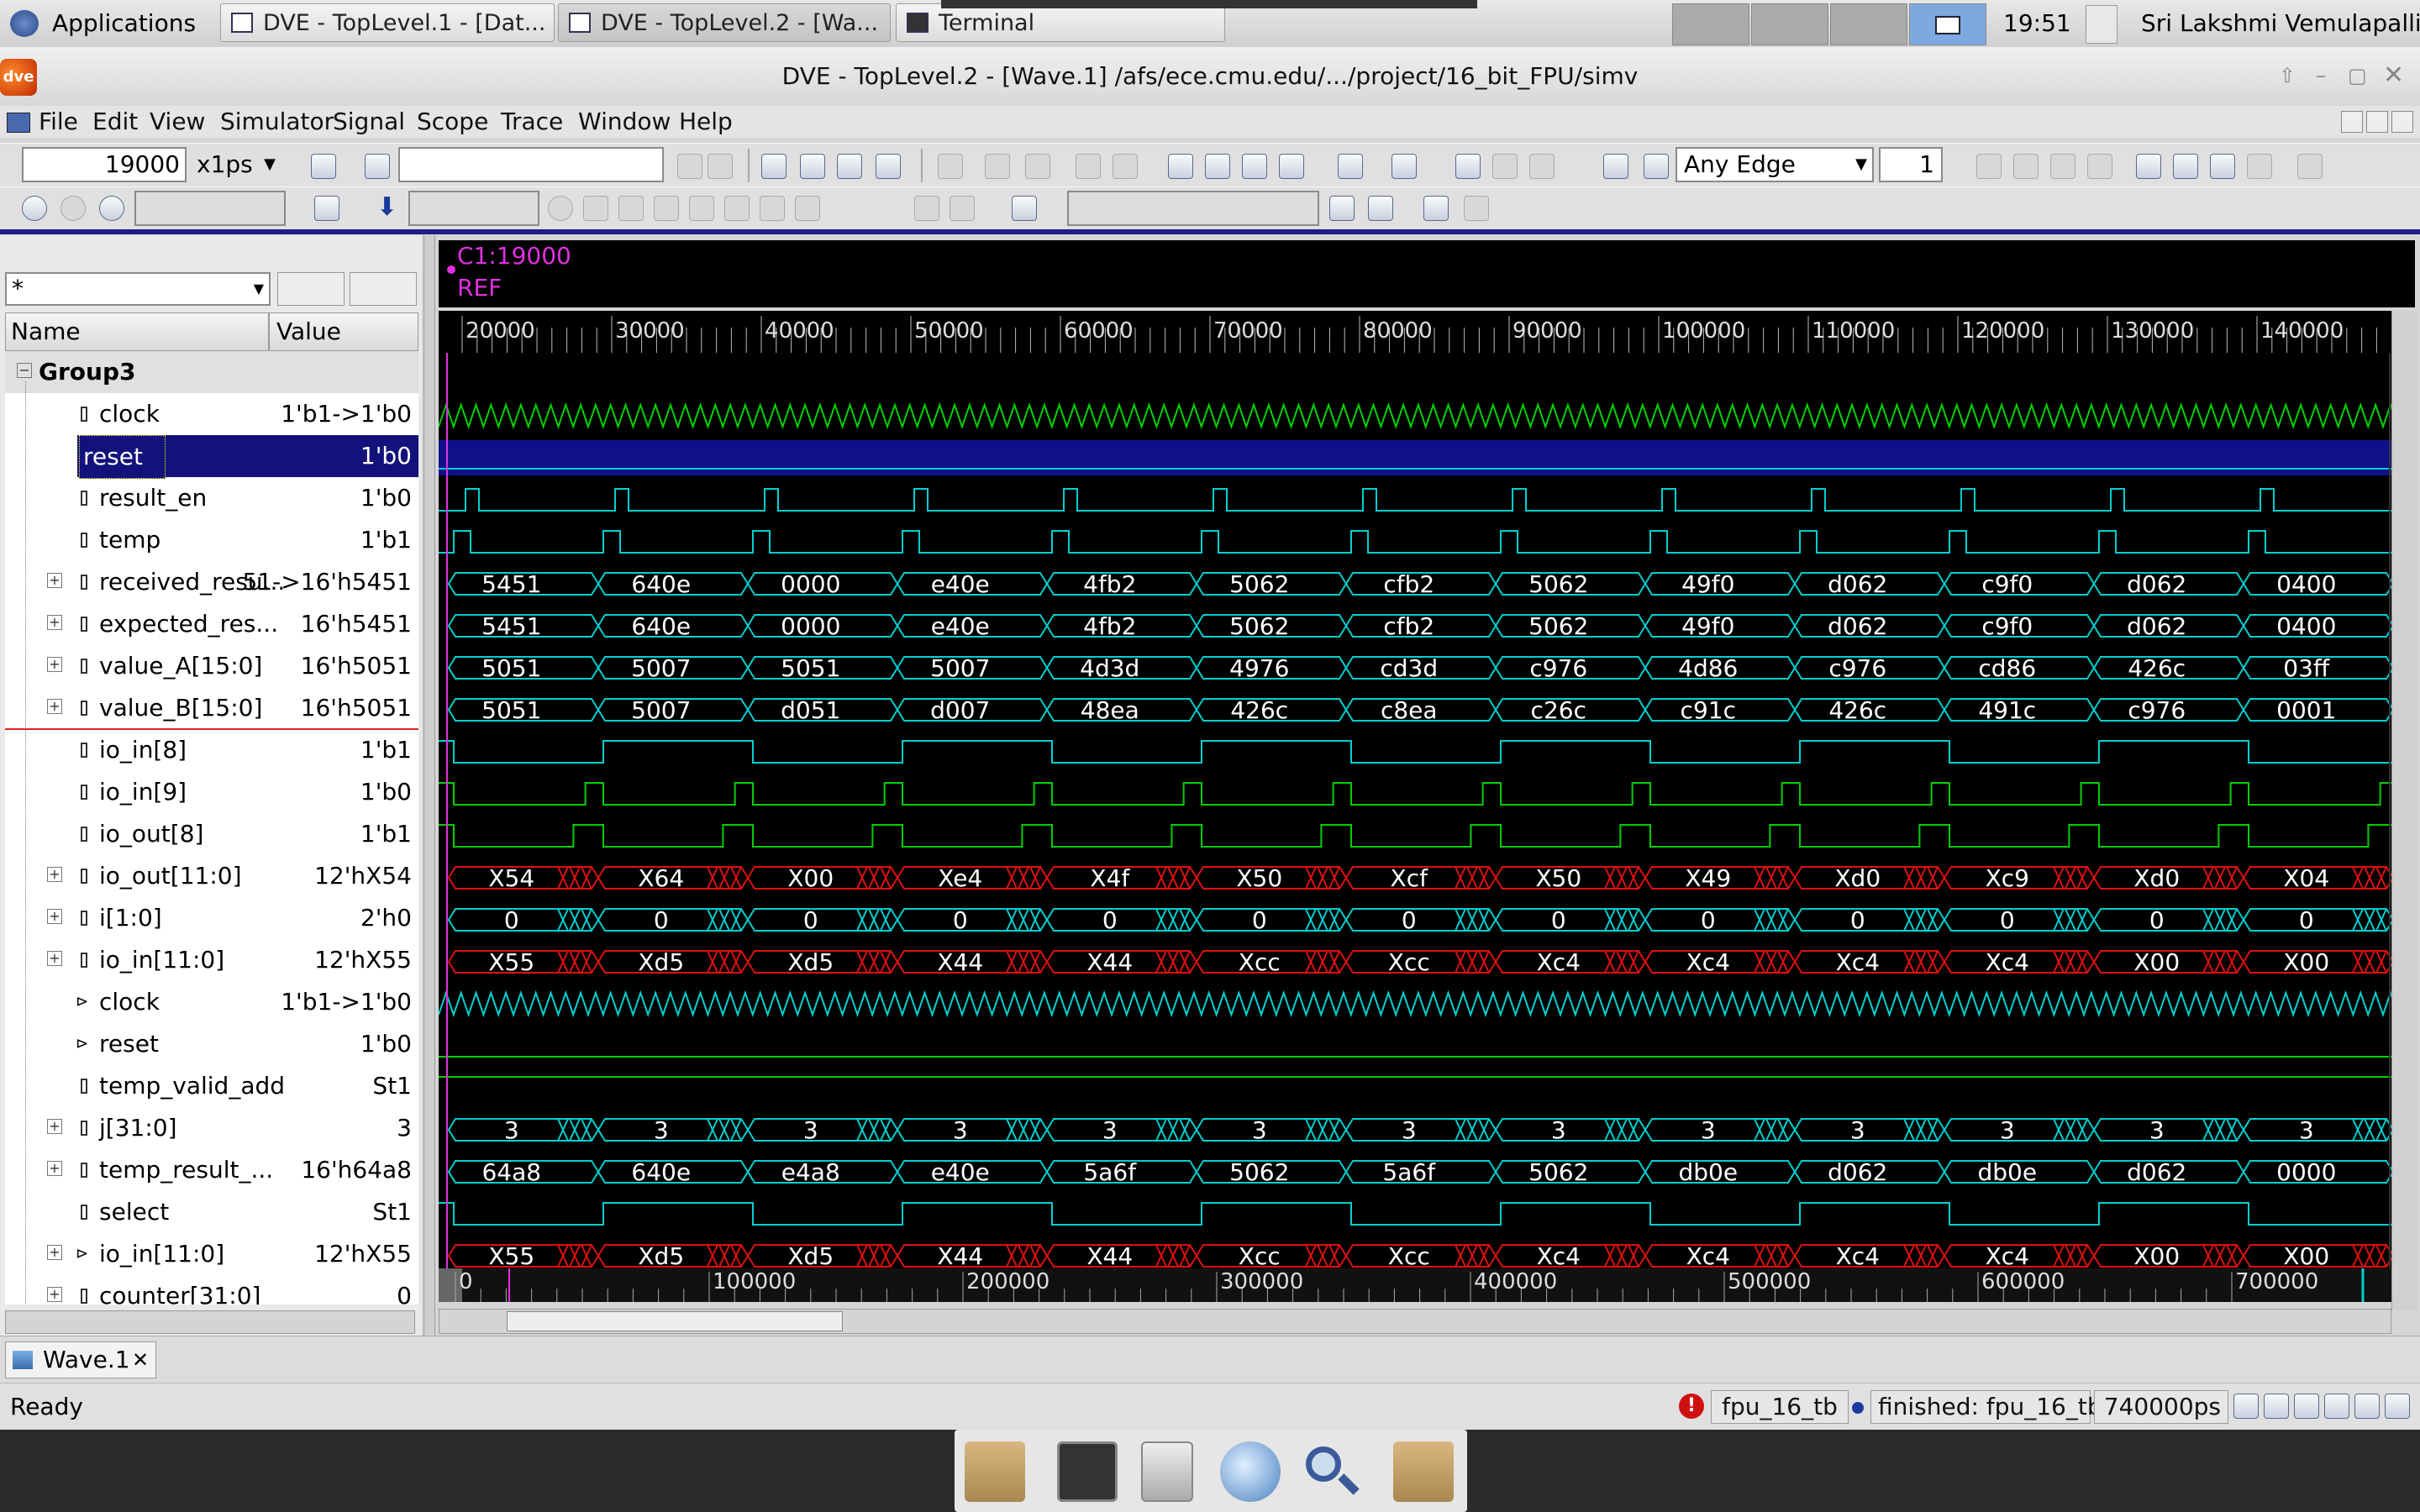  What do you see at coordinates (2185, 166) in the screenshot?
I see `zoom-2-icon` at bounding box center [2185, 166].